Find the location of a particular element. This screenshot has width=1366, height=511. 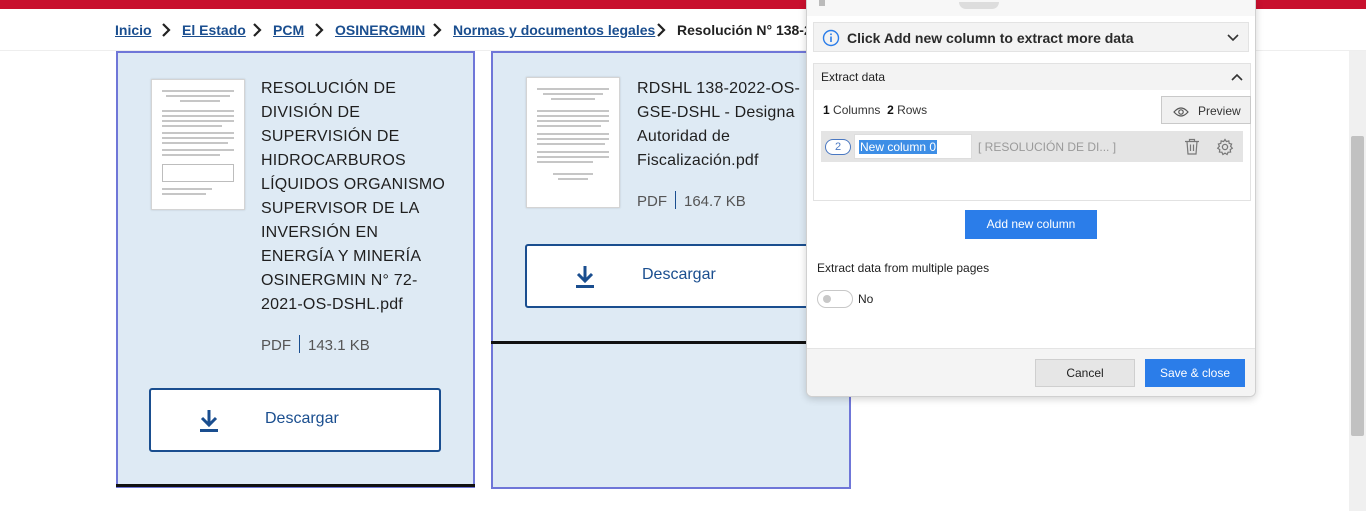

card-divider-rule is located at coordinates (671, 342).